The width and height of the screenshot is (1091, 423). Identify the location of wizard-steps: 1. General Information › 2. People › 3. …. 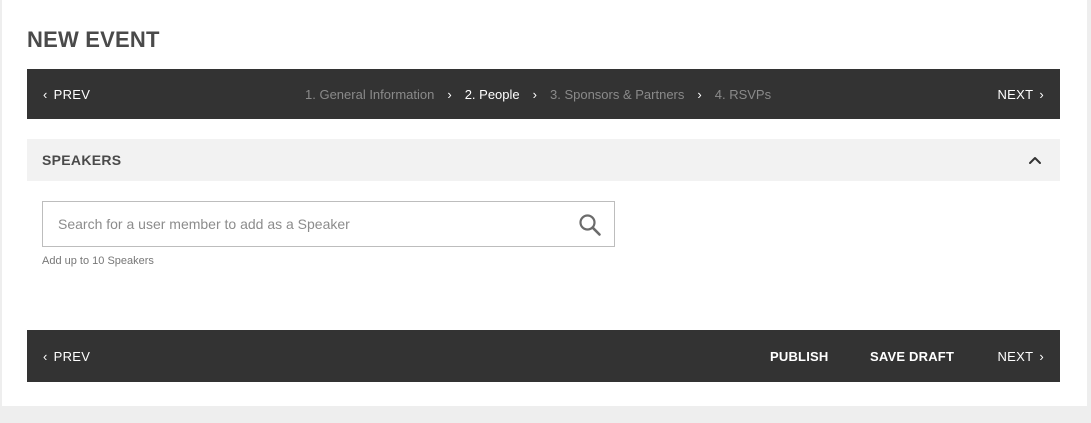
(538, 94).